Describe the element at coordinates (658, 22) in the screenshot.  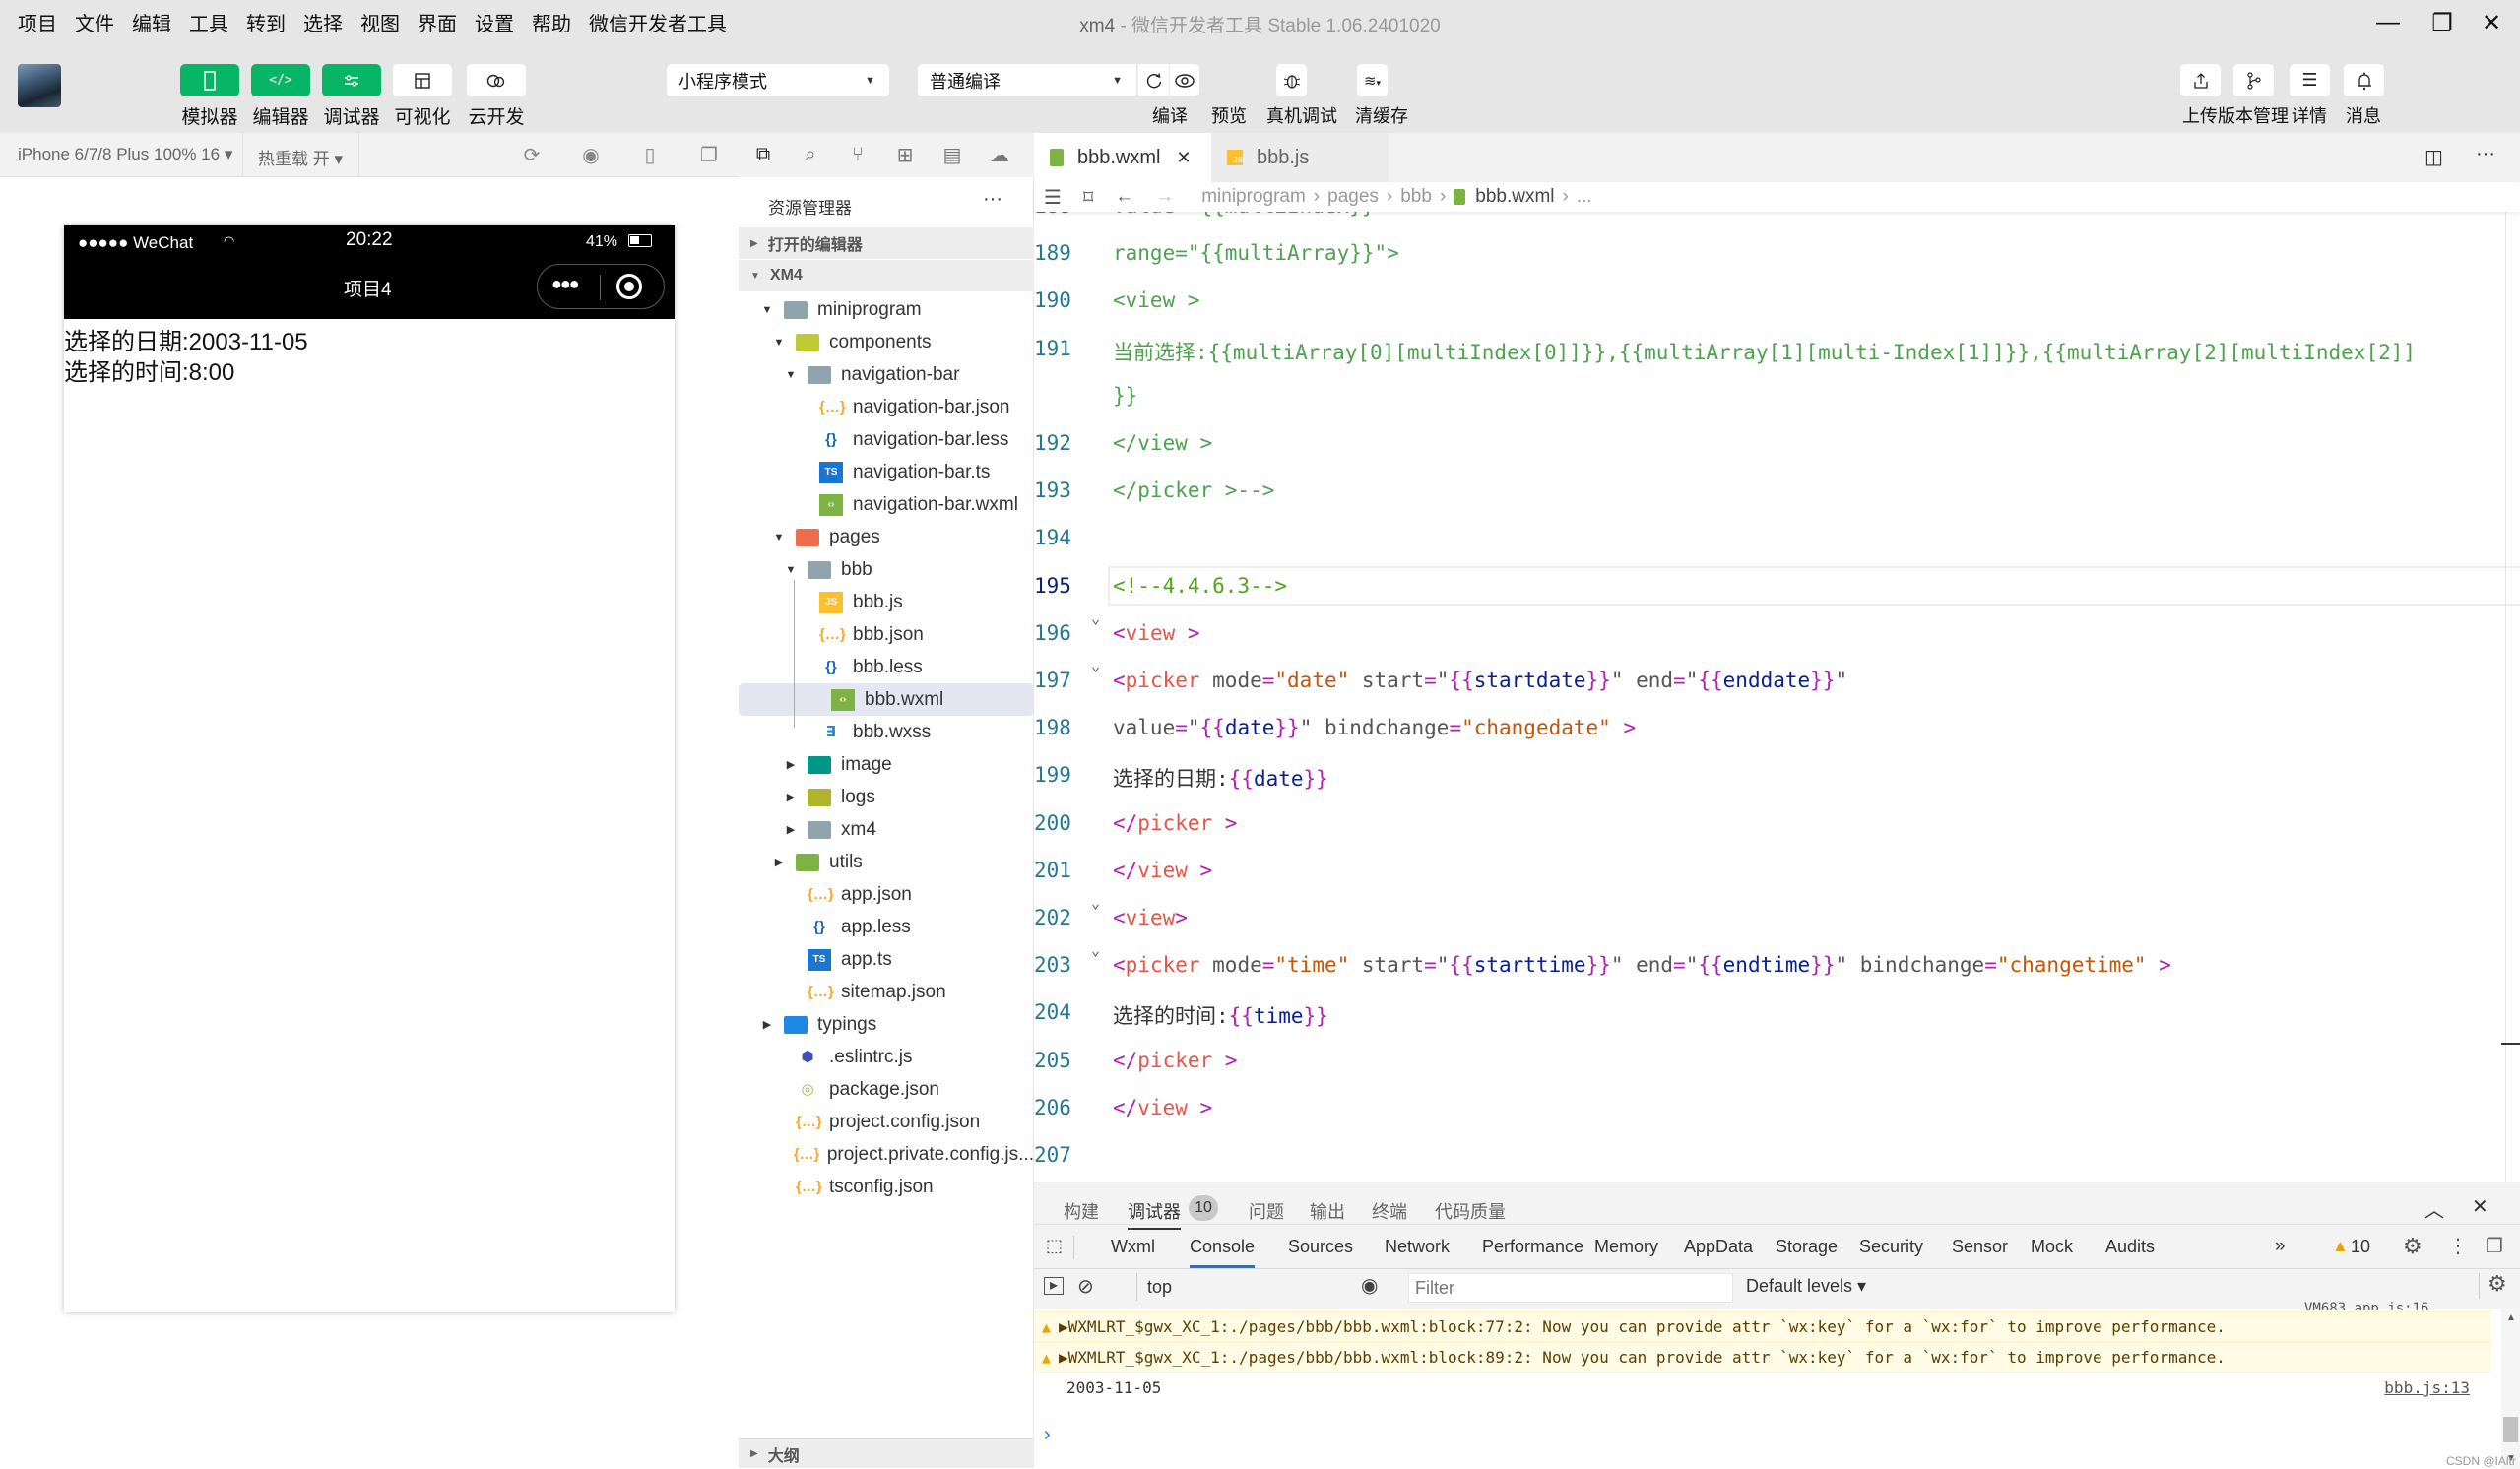
I see `menu-item-wechat-devtools: 微信开发者工具` at that location.